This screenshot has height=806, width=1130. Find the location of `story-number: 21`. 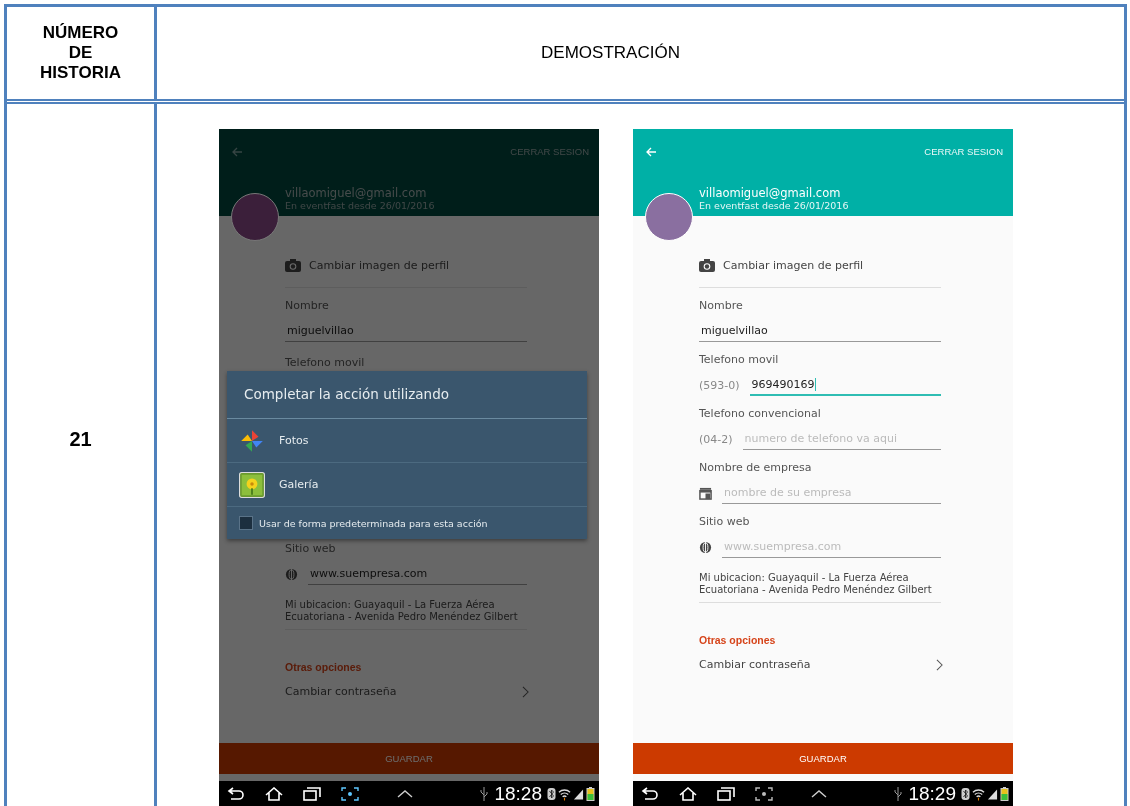

story-number: 21 is located at coordinates (80, 439).